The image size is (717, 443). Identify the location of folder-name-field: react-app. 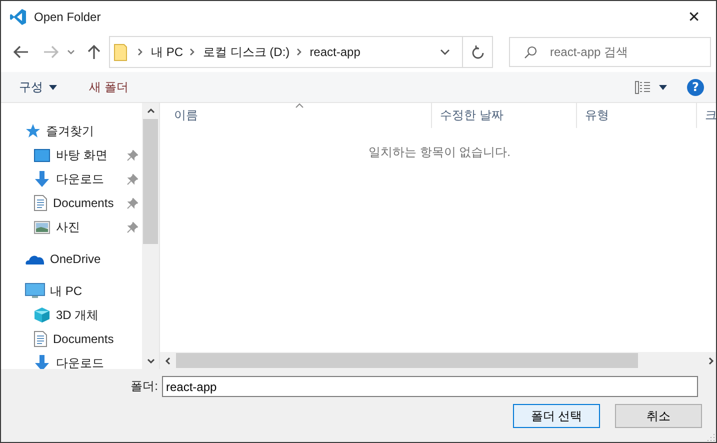
(430, 386).